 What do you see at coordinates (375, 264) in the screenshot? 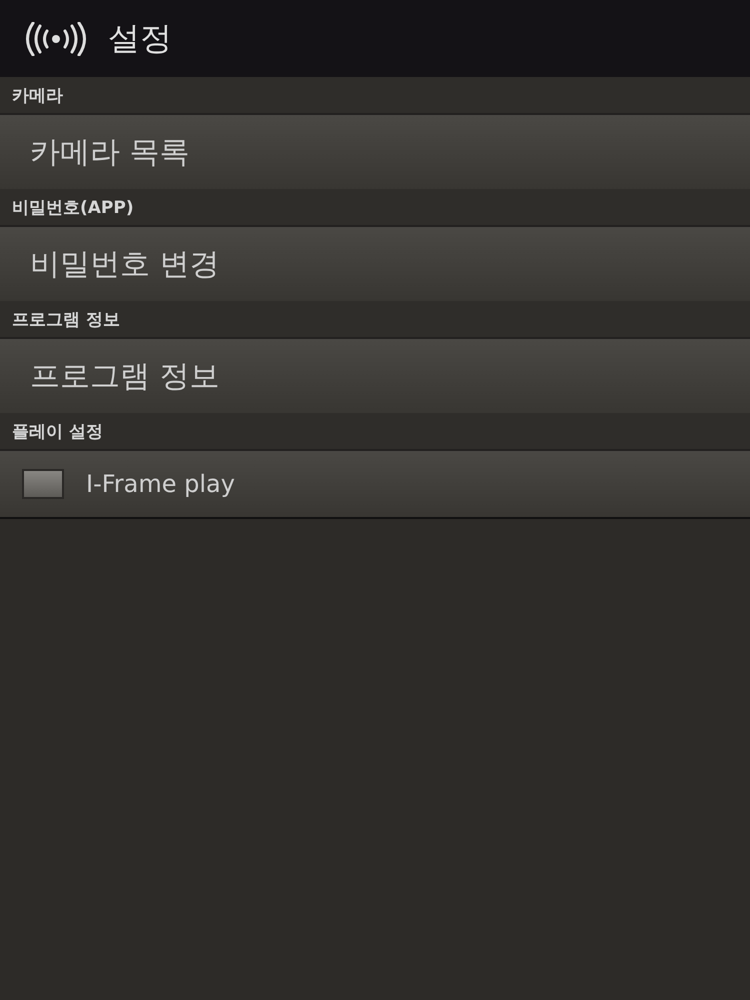
I see `settings-item: 비밀번호 변경` at bounding box center [375, 264].